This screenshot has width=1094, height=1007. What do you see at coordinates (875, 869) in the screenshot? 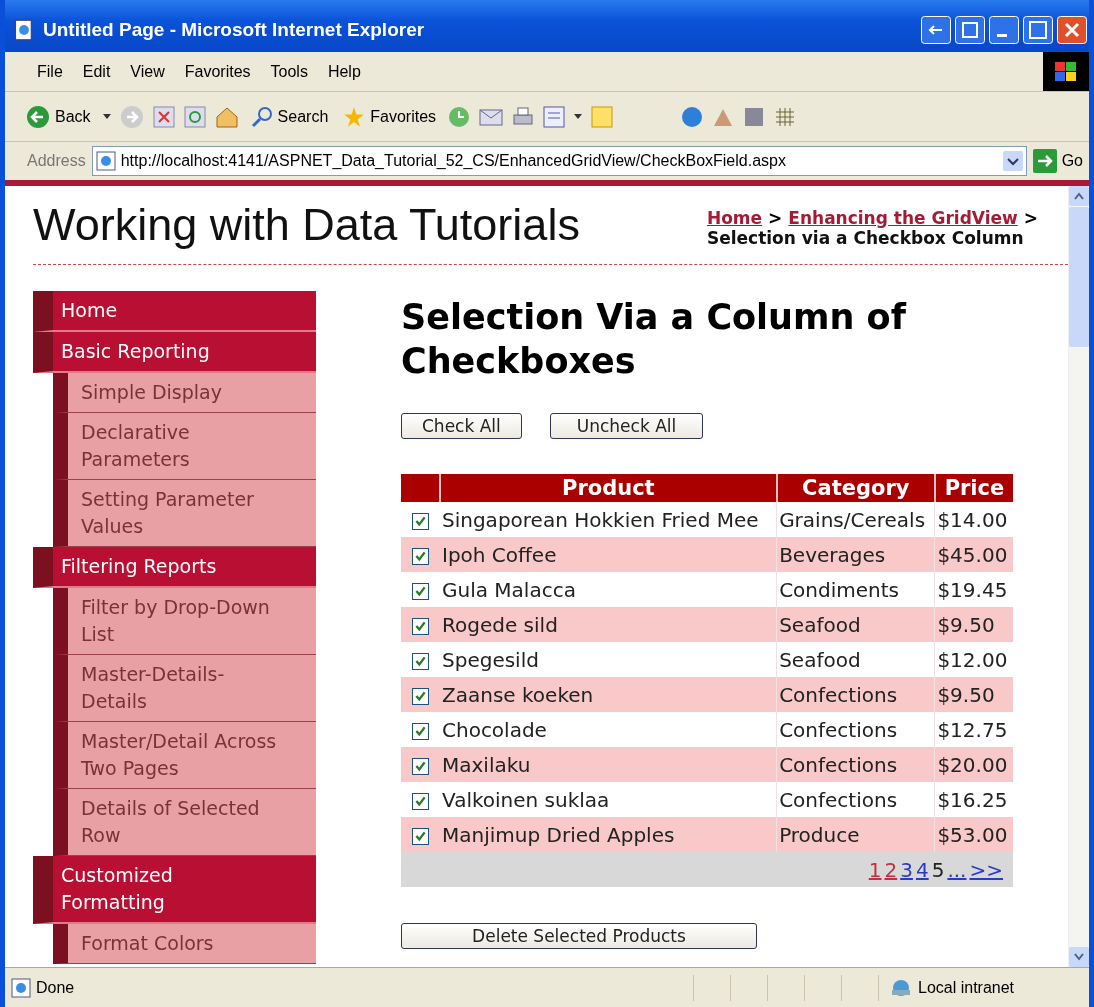
I see `pager-link: 1` at bounding box center [875, 869].